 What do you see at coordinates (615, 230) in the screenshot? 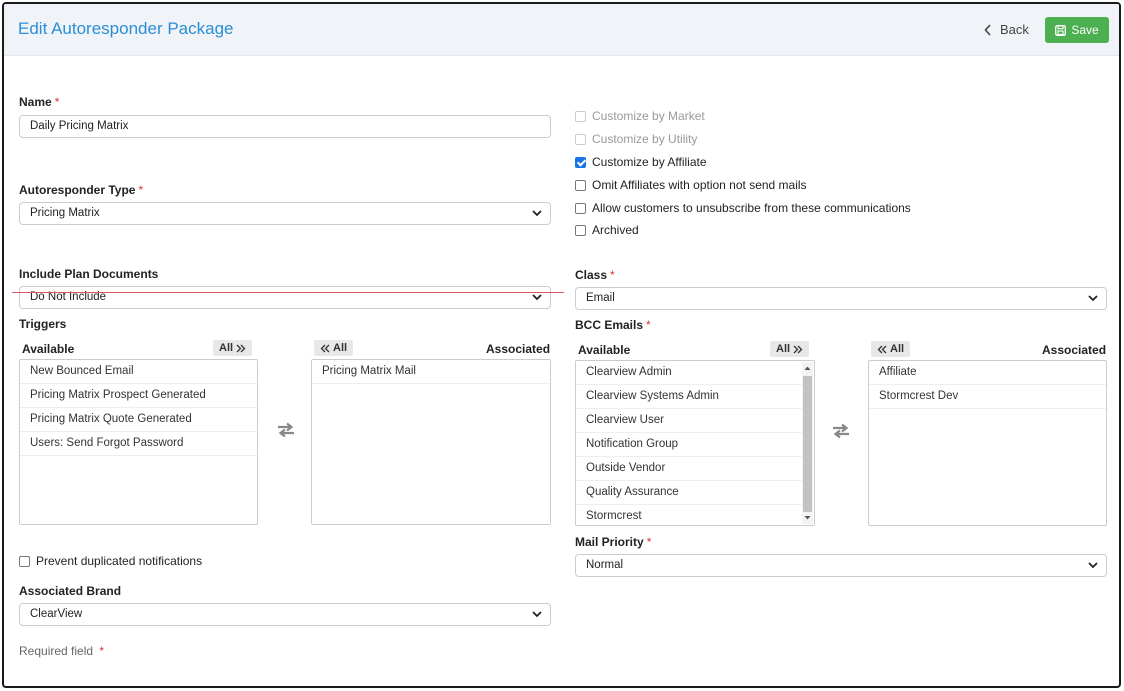
I see `option-label: Archived` at bounding box center [615, 230].